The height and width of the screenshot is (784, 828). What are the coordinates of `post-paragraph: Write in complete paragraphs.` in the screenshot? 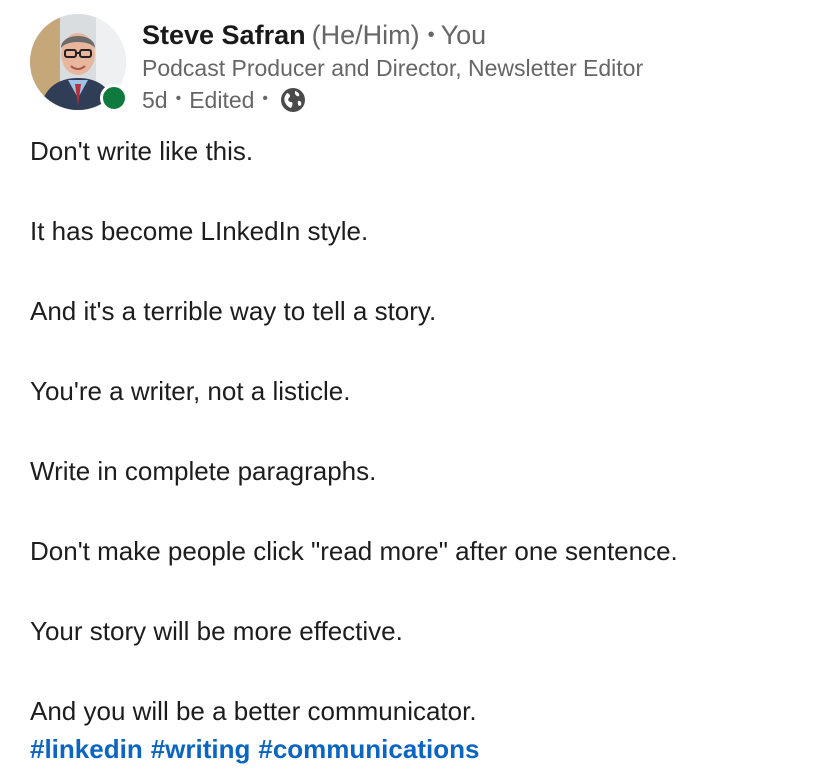 It's located at (203, 471).